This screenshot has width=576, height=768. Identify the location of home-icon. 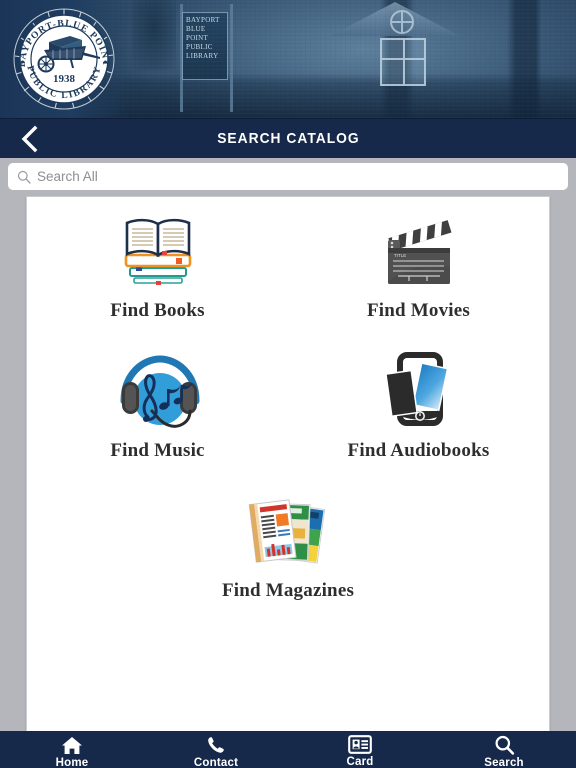
(72, 745).